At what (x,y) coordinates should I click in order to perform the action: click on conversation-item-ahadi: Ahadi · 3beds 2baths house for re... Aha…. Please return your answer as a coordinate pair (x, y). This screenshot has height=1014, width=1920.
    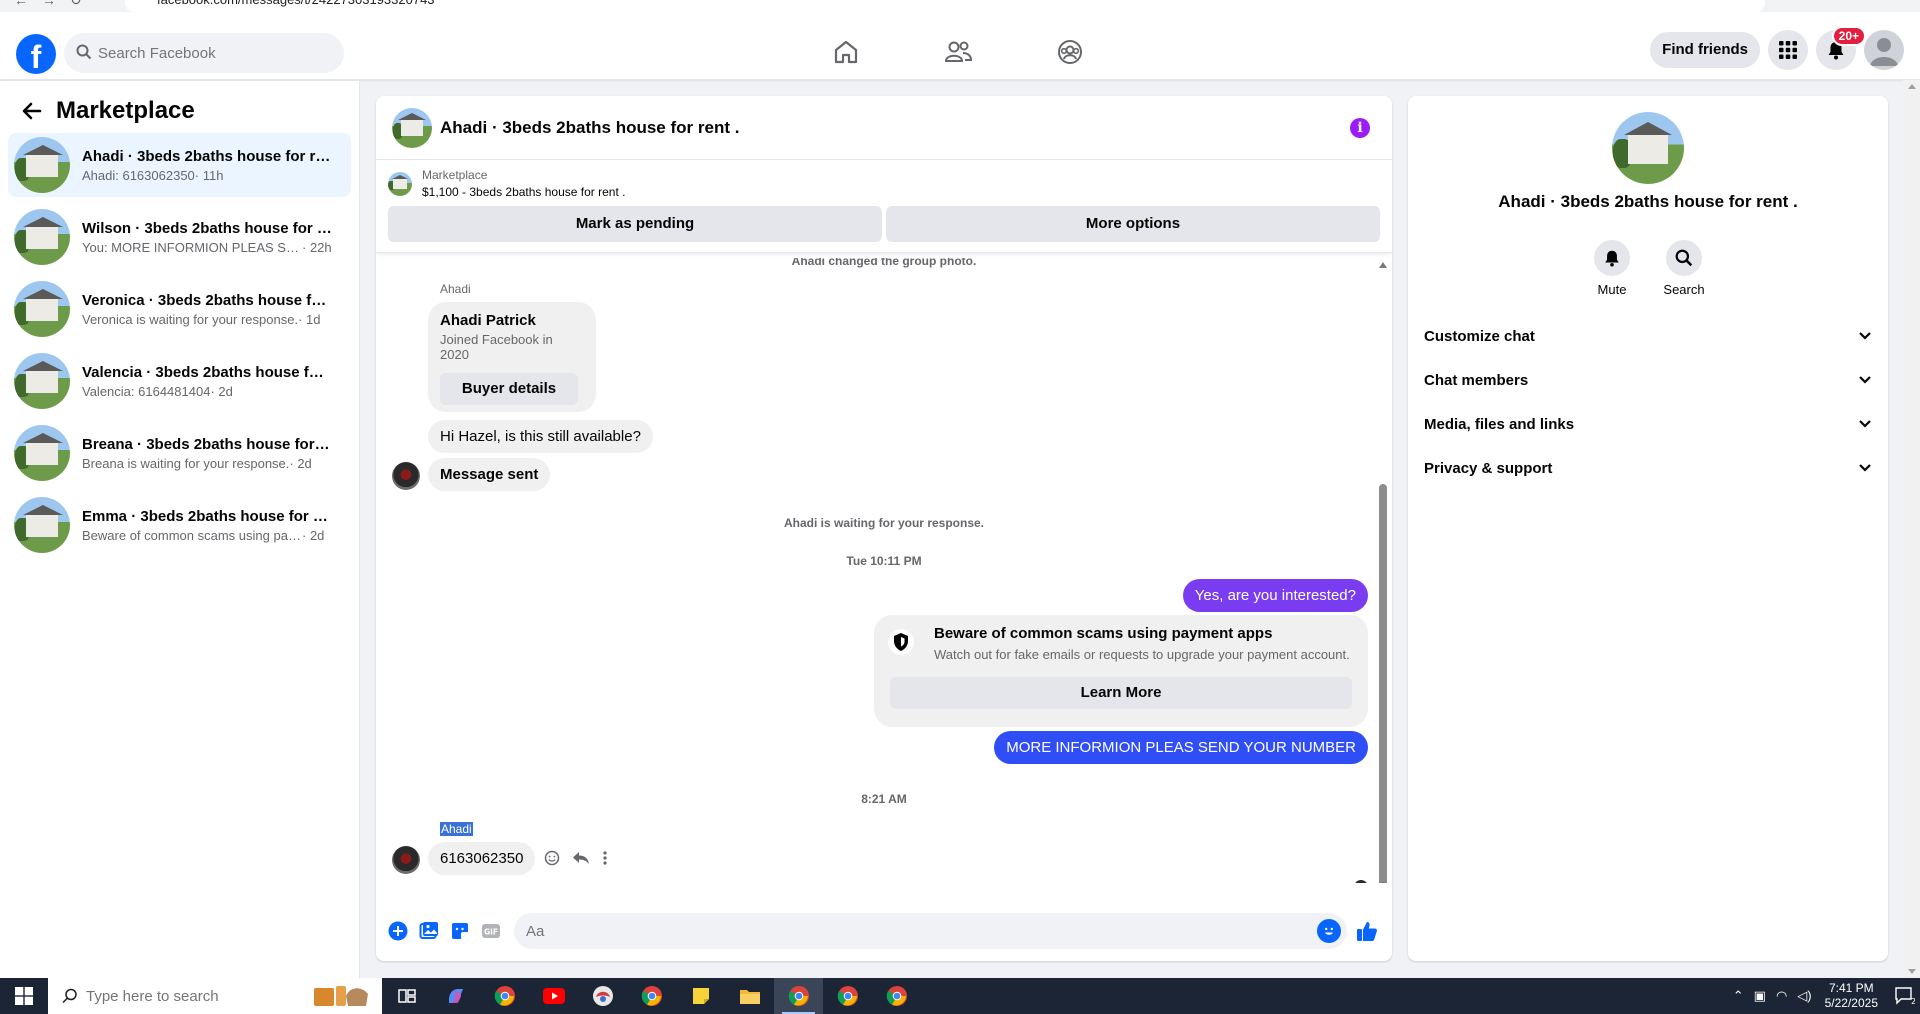
    Looking at the image, I should click on (179, 165).